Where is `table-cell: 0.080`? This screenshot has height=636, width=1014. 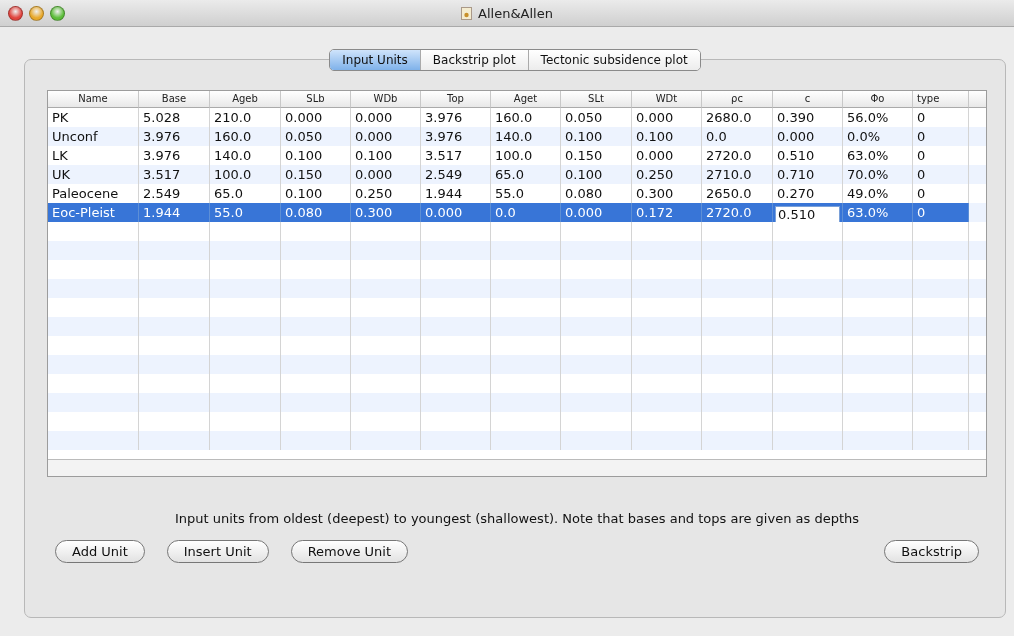 table-cell: 0.080 is located at coordinates (316, 212).